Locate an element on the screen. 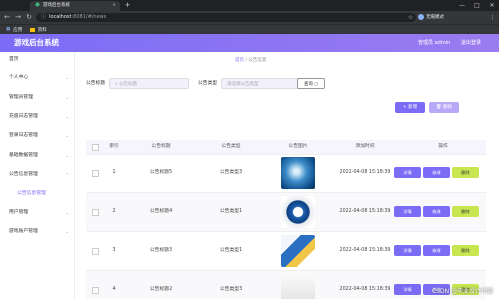  title-search-placeholder: 公告标题 is located at coordinates (127, 84).